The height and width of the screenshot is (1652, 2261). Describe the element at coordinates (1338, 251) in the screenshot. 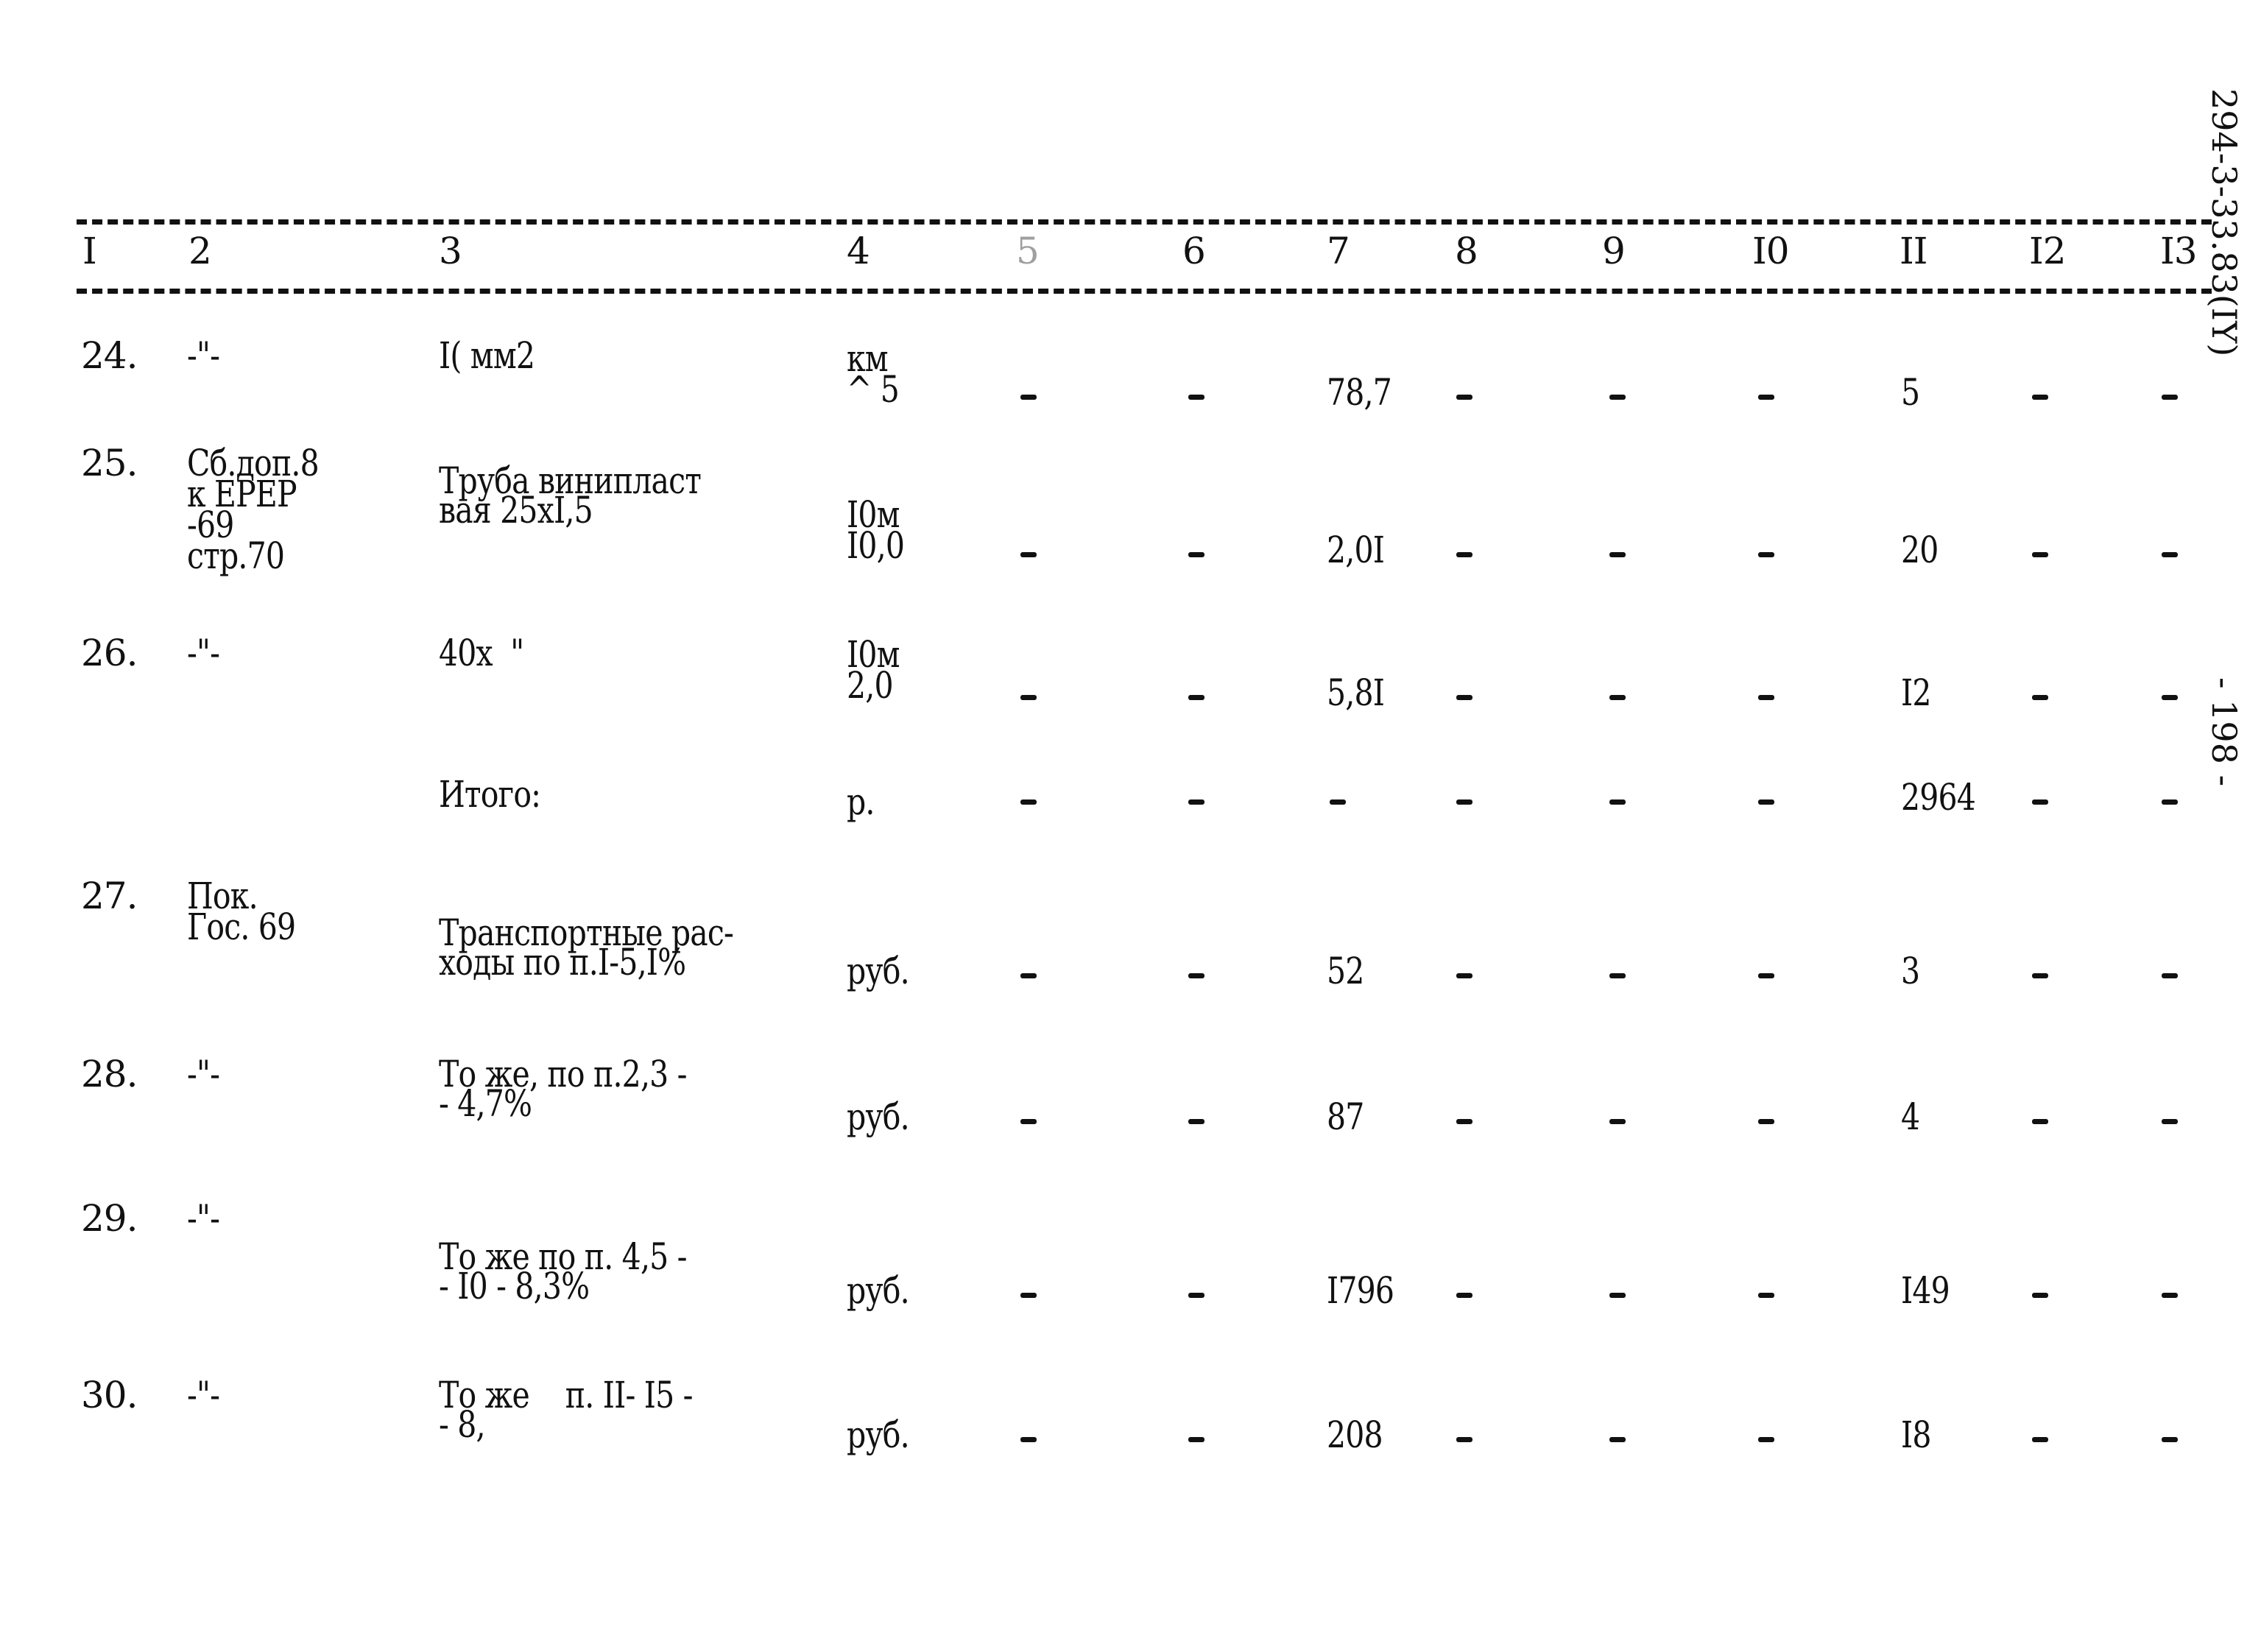

I see `header-col-7: 7` at that location.